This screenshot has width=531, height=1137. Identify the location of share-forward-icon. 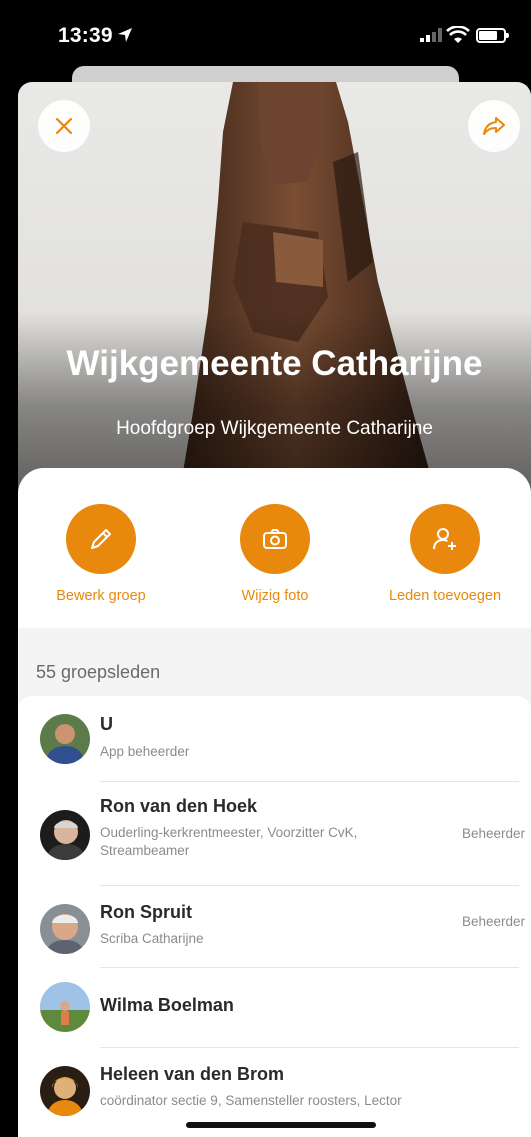
(494, 126).